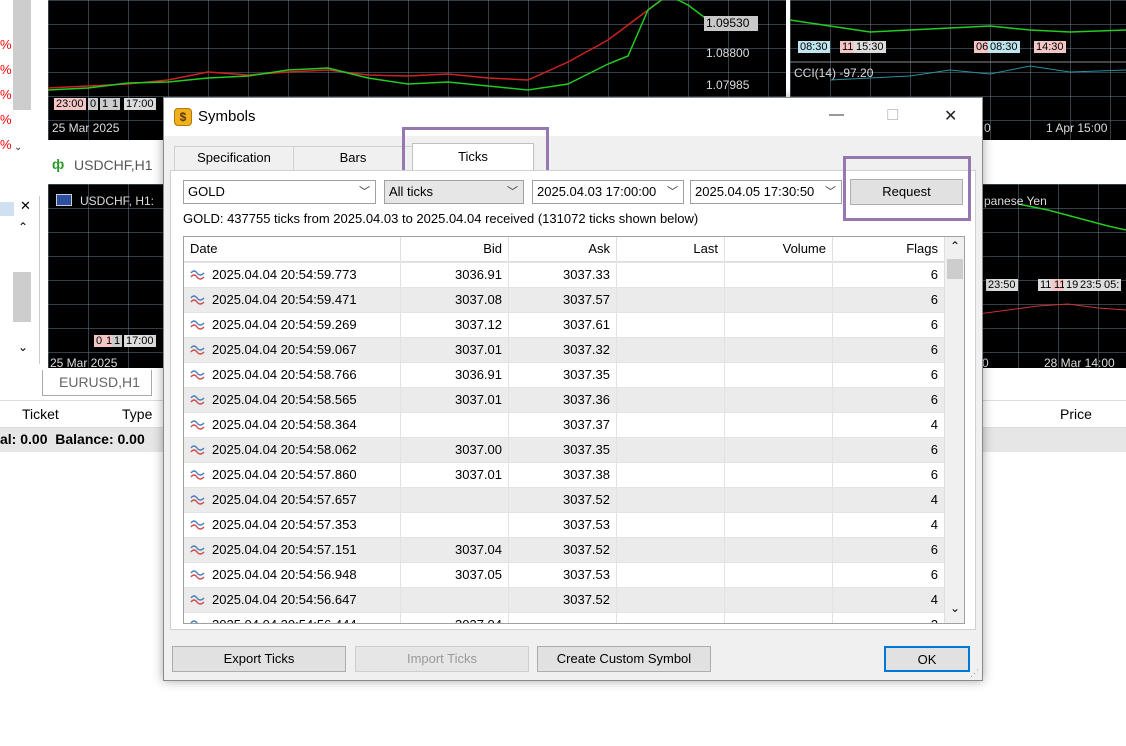 The height and width of the screenshot is (746, 1126). I want to click on close-icon: ✕, so click(25, 206).